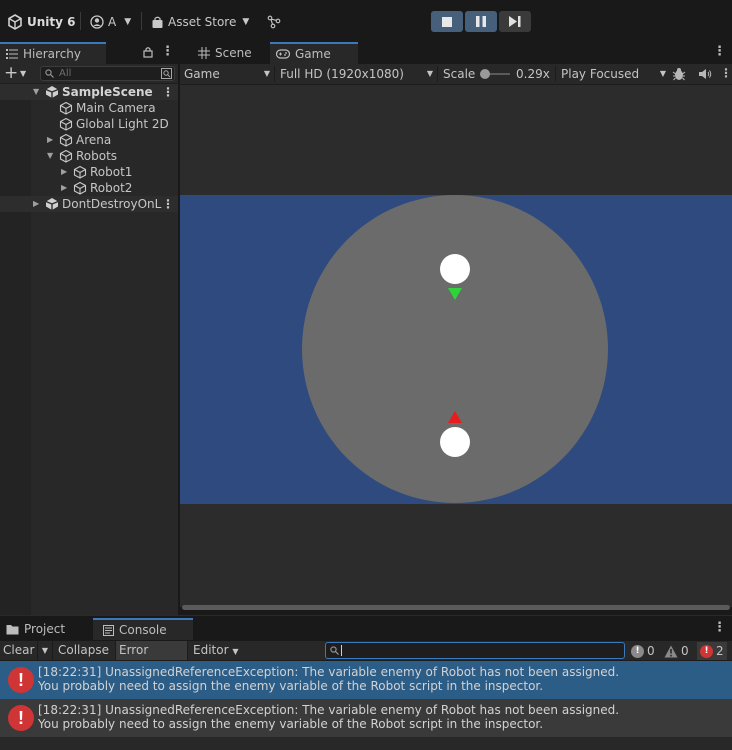  Describe the element at coordinates (705, 74) in the screenshot. I see `audio-icon` at that location.